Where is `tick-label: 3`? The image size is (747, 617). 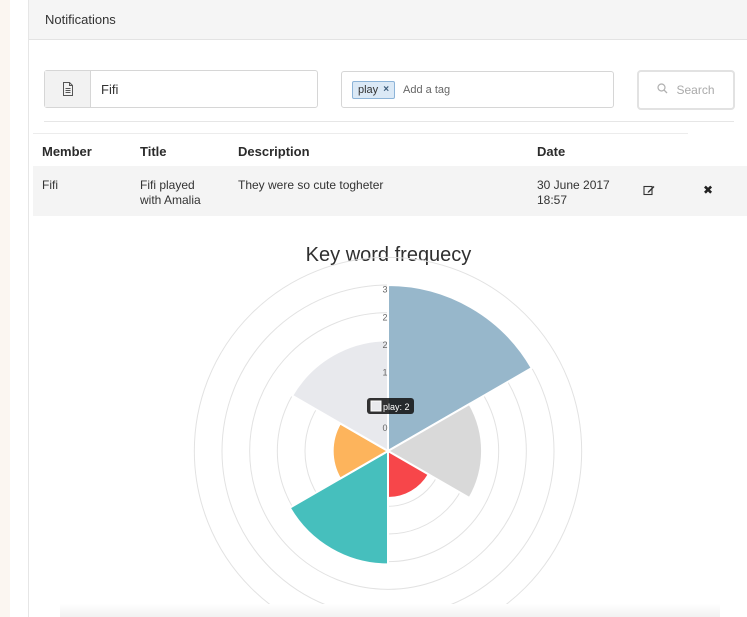 tick-label: 3 is located at coordinates (384, 290).